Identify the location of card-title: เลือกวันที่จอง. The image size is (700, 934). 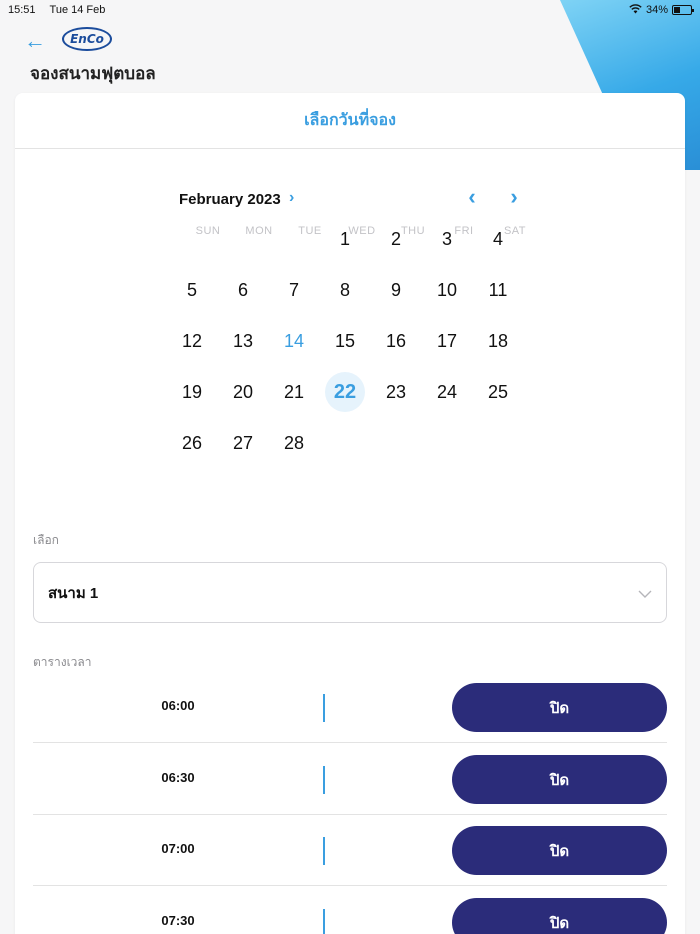
(350, 121).